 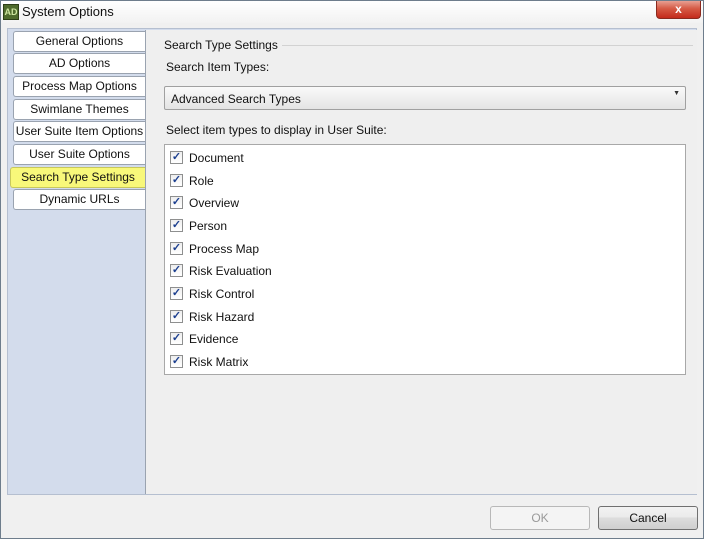 I want to click on item-label: Evidence, so click(x=214, y=339).